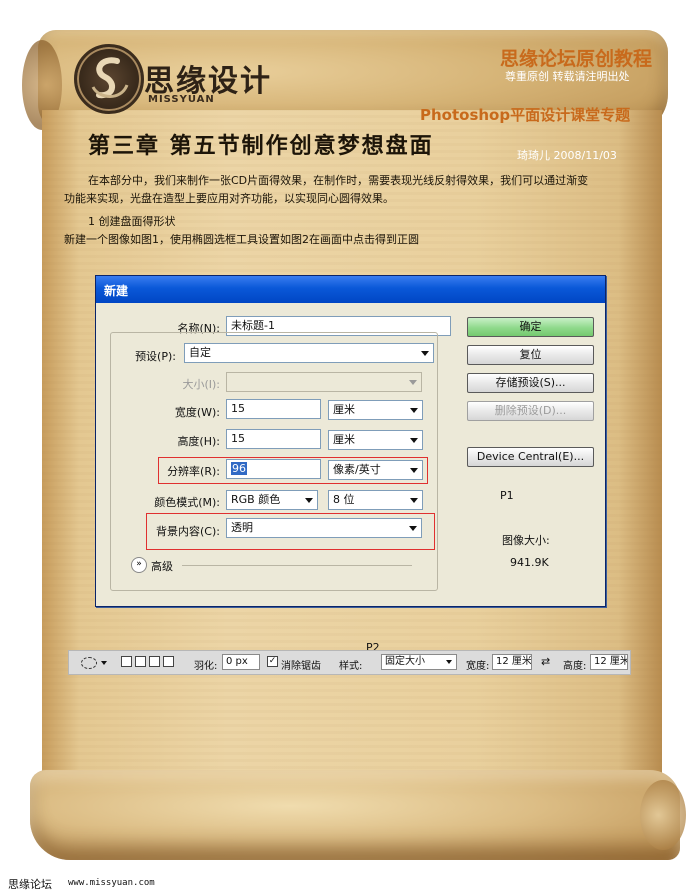  What do you see at coordinates (529, 562) in the screenshot?
I see `image-size-value: 941.9K` at bounding box center [529, 562].